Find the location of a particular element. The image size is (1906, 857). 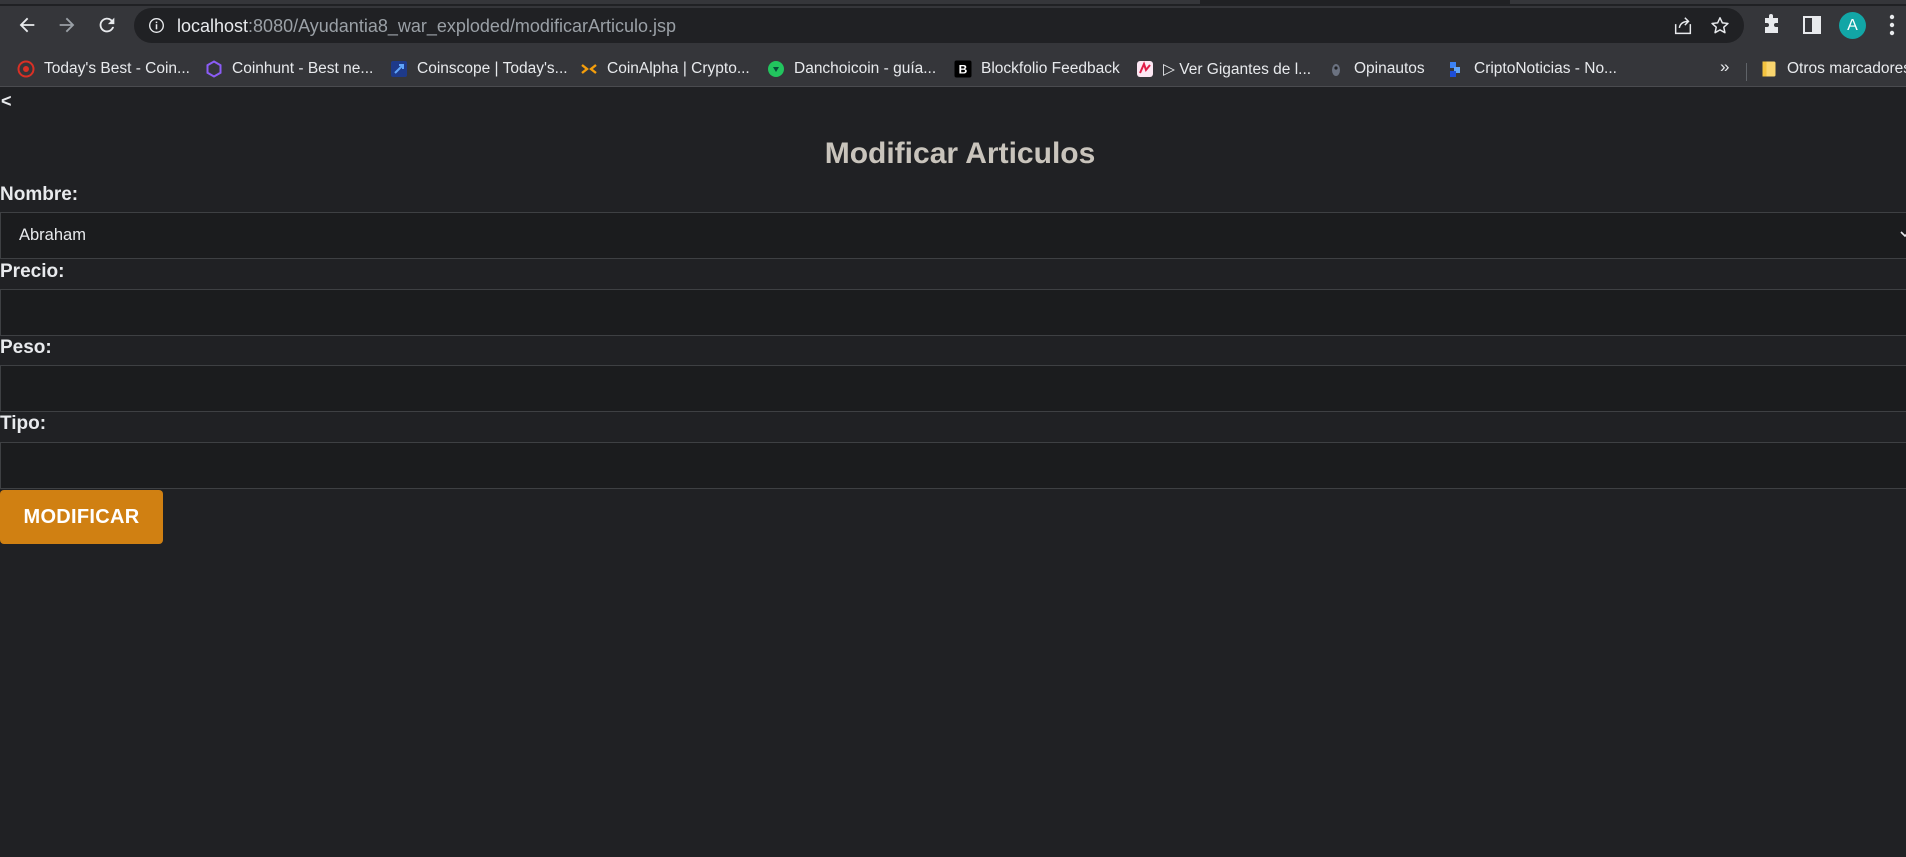

coinalpha-icon is located at coordinates (589, 69).